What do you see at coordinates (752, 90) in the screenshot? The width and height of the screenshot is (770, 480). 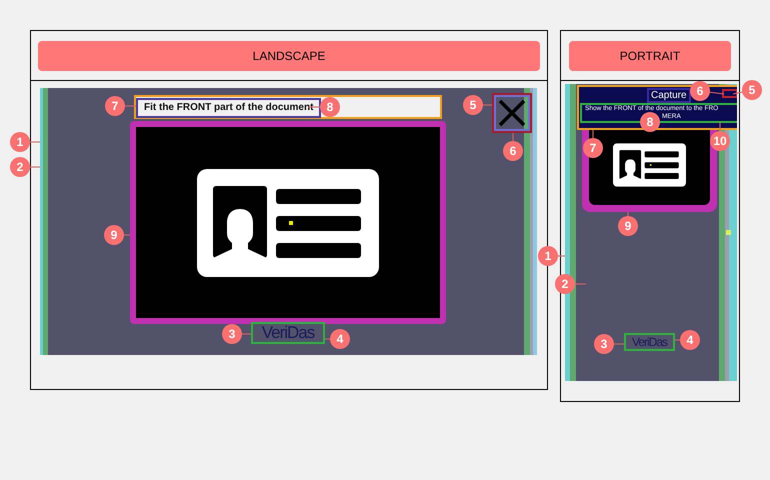 I see `callout-number: 5` at bounding box center [752, 90].